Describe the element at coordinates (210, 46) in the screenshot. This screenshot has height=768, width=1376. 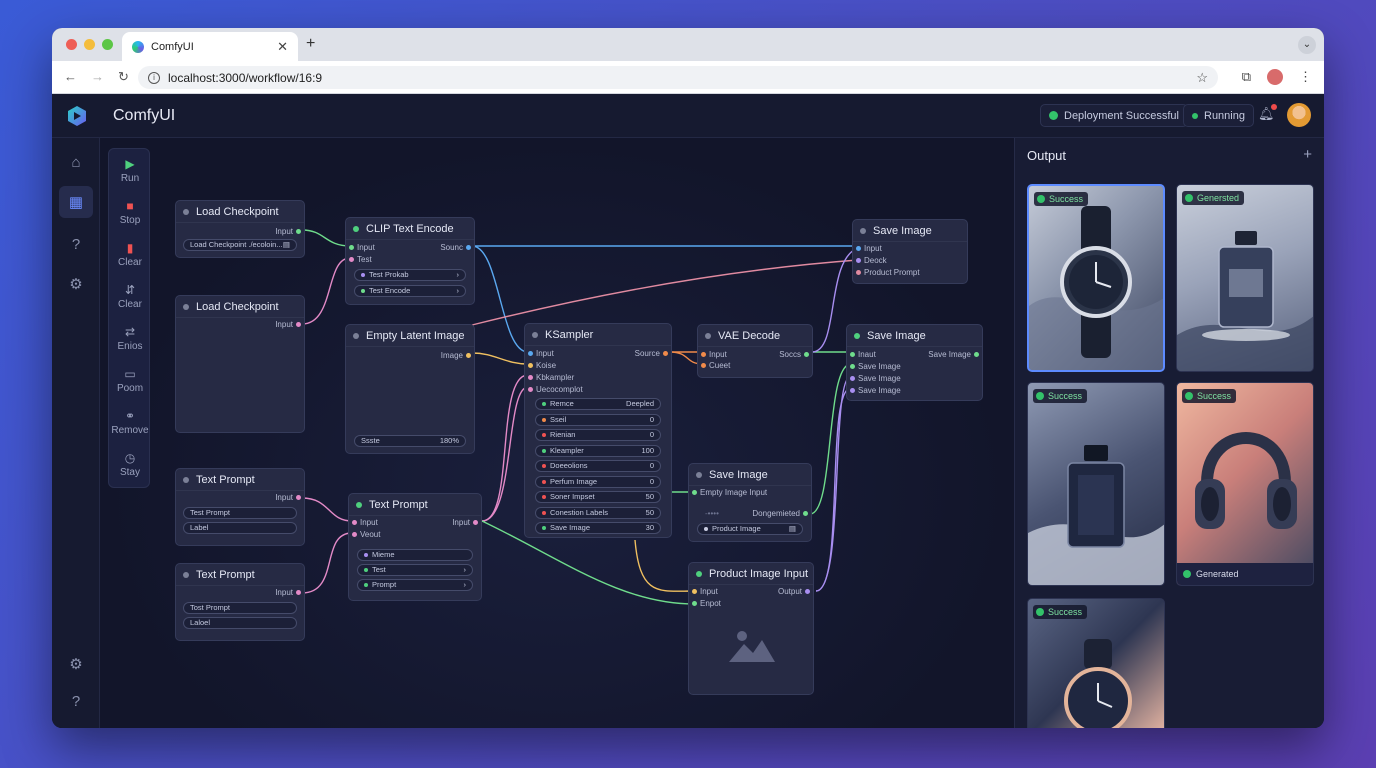
I see `browser-tab: ComfyUI ✕` at that location.